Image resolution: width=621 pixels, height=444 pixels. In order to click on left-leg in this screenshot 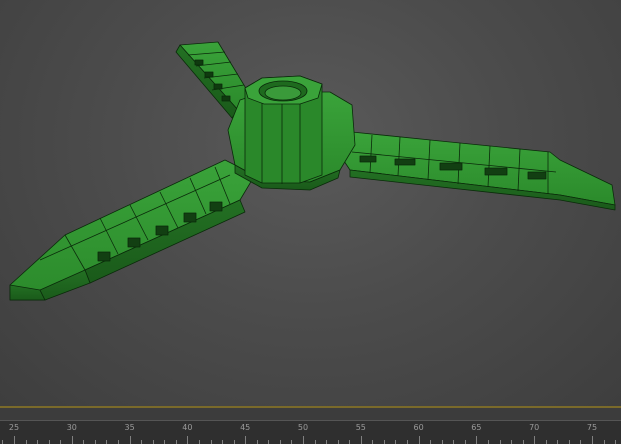, I will do `click(132, 230)`.